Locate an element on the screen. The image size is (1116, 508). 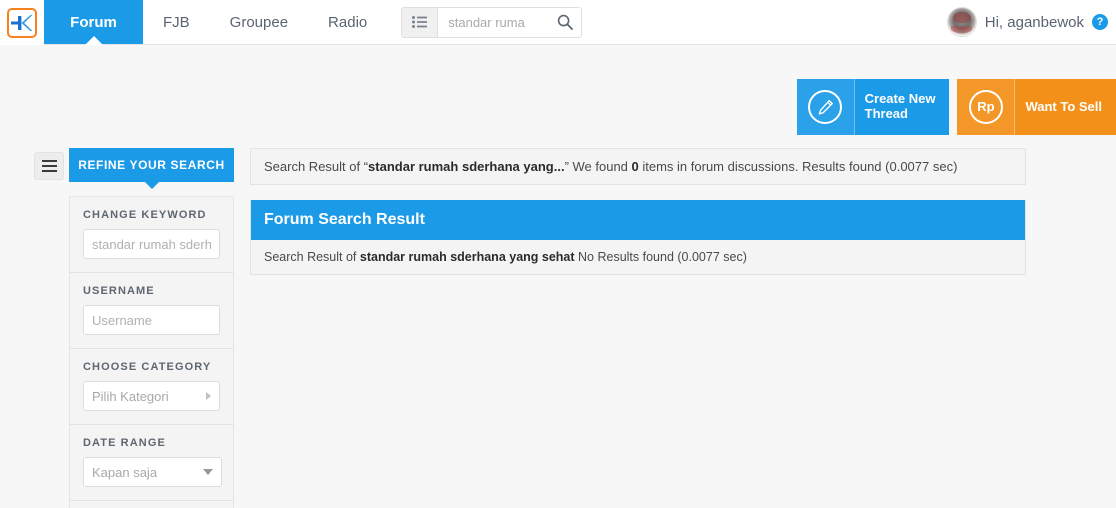
nav-tab-fjb-label: FJB is located at coordinates (176, 22).